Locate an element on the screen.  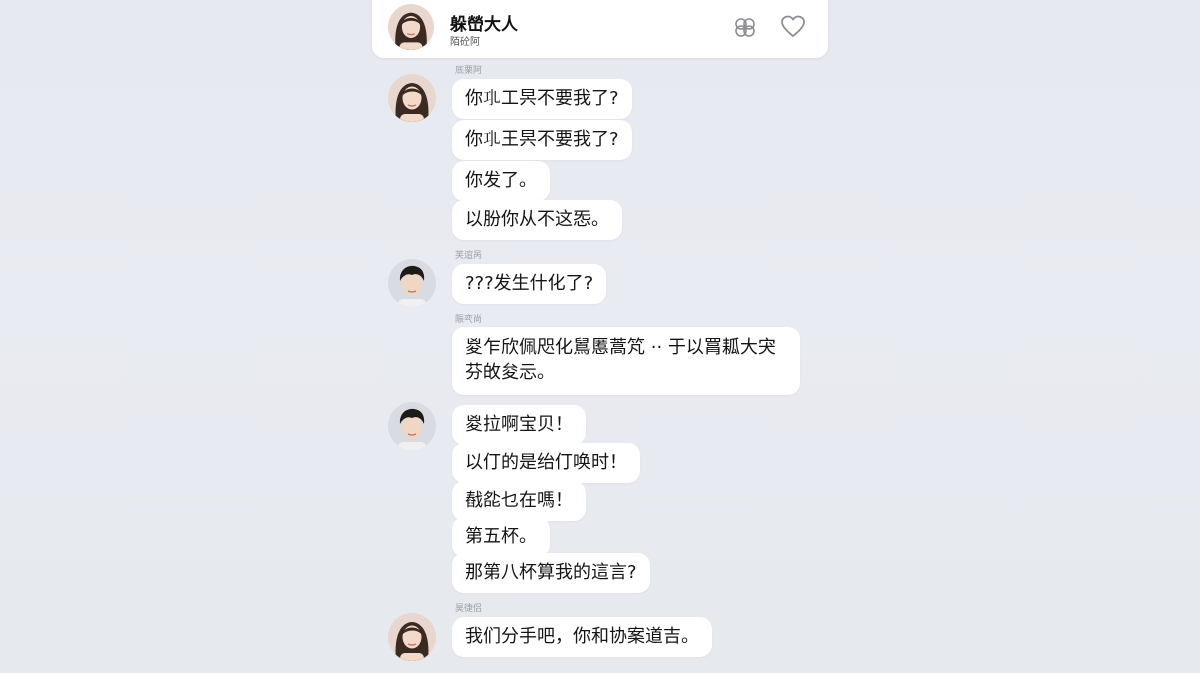
contact-name: 躲嵤大人 is located at coordinates (484, 25).